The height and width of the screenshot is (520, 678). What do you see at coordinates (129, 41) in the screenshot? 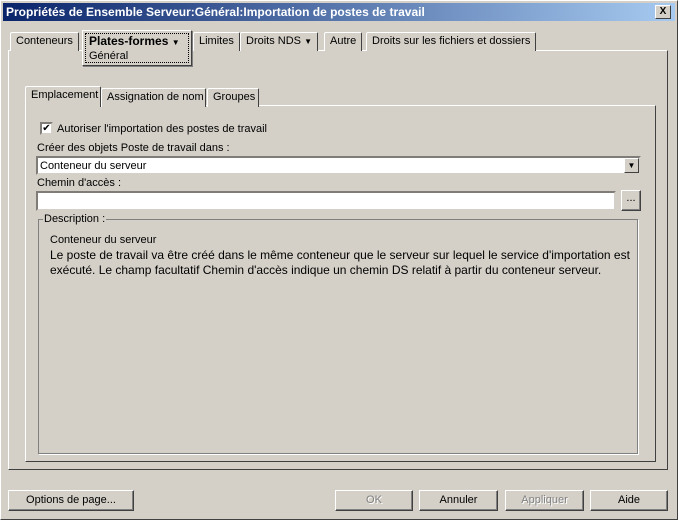
I see `tab-label: Plates-formes` at bounding box center [129, 41].